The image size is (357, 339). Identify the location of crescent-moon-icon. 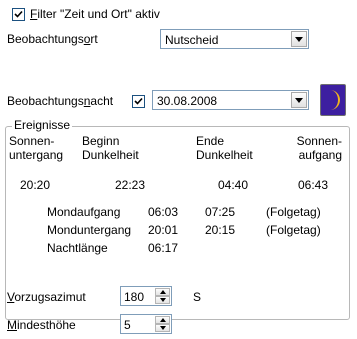
(335, 100).